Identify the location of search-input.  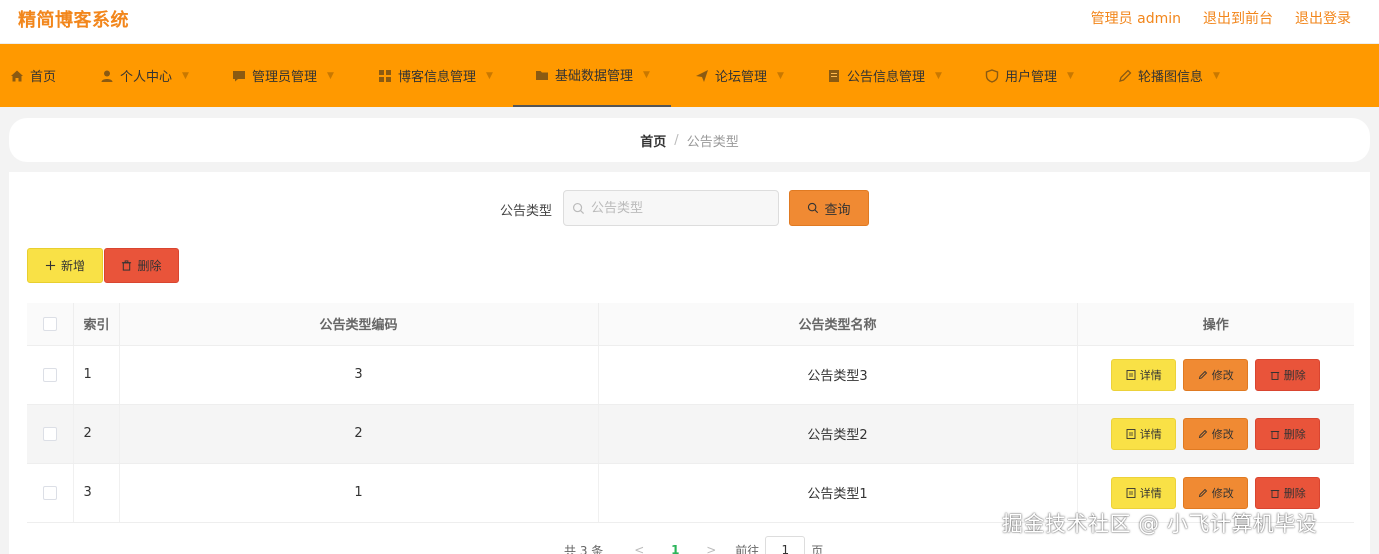
(676, 208).